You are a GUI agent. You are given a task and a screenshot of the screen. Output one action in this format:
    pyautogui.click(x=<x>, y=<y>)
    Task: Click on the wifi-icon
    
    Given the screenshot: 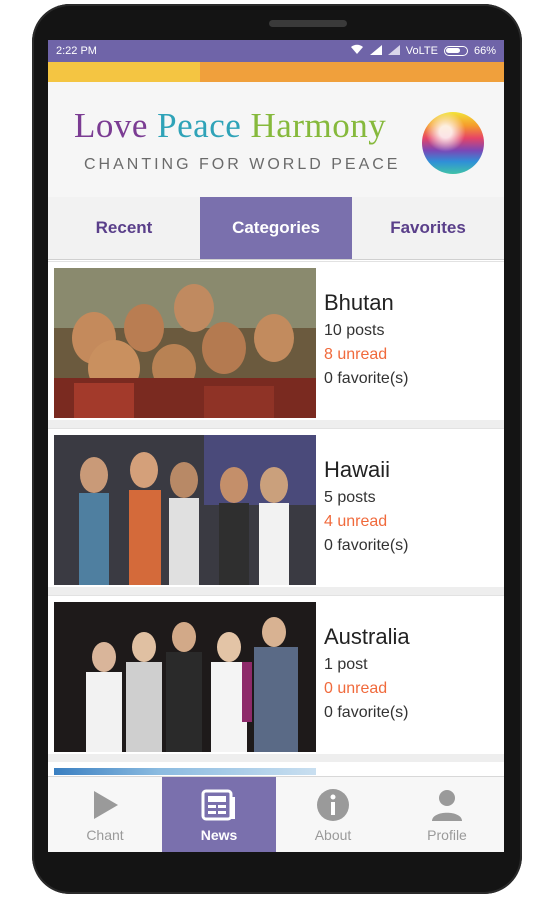 What is the action you would take?
    pyautogui.click(x=357, y=51)
    